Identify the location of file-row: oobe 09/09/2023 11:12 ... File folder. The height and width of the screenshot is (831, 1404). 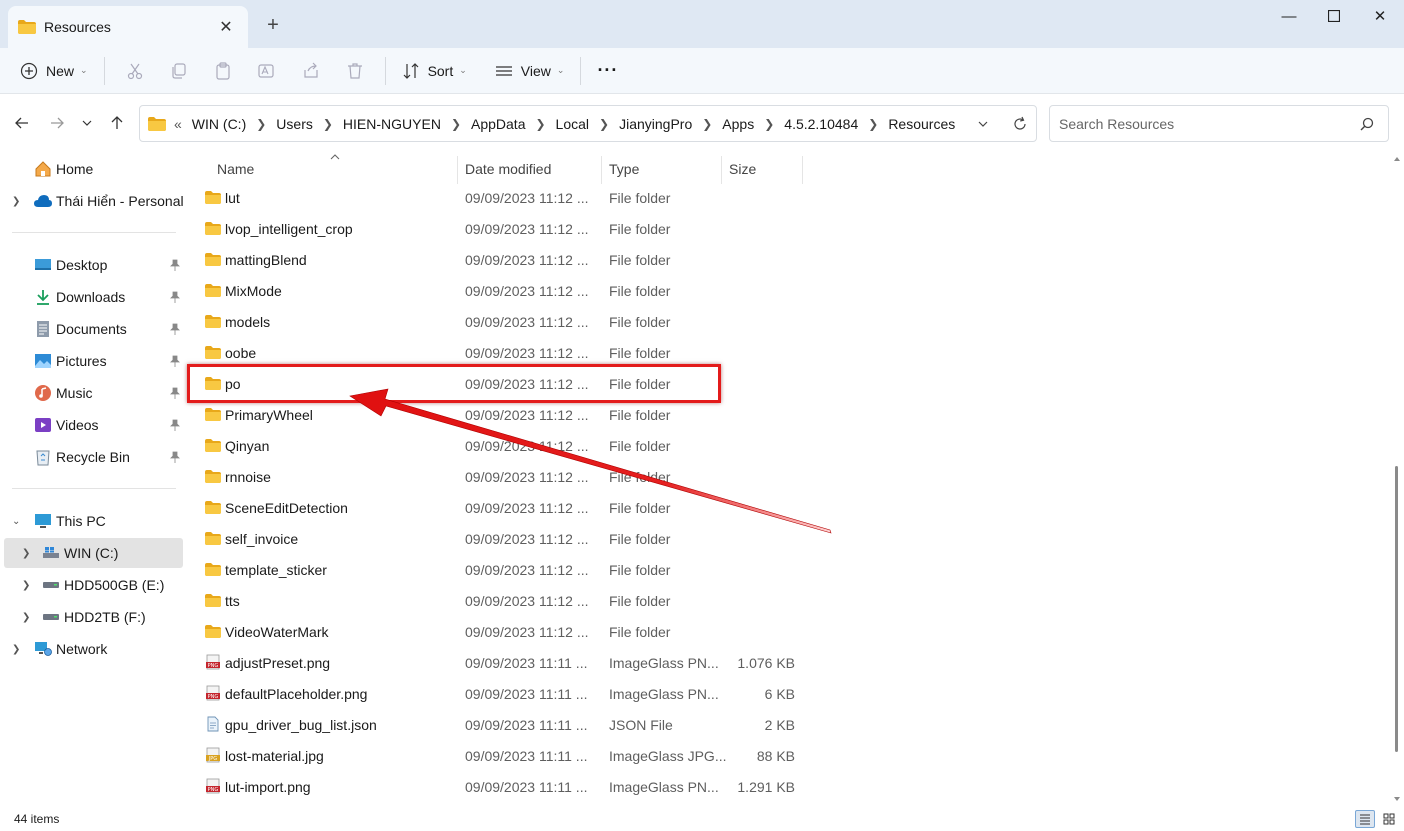
(500, 352).